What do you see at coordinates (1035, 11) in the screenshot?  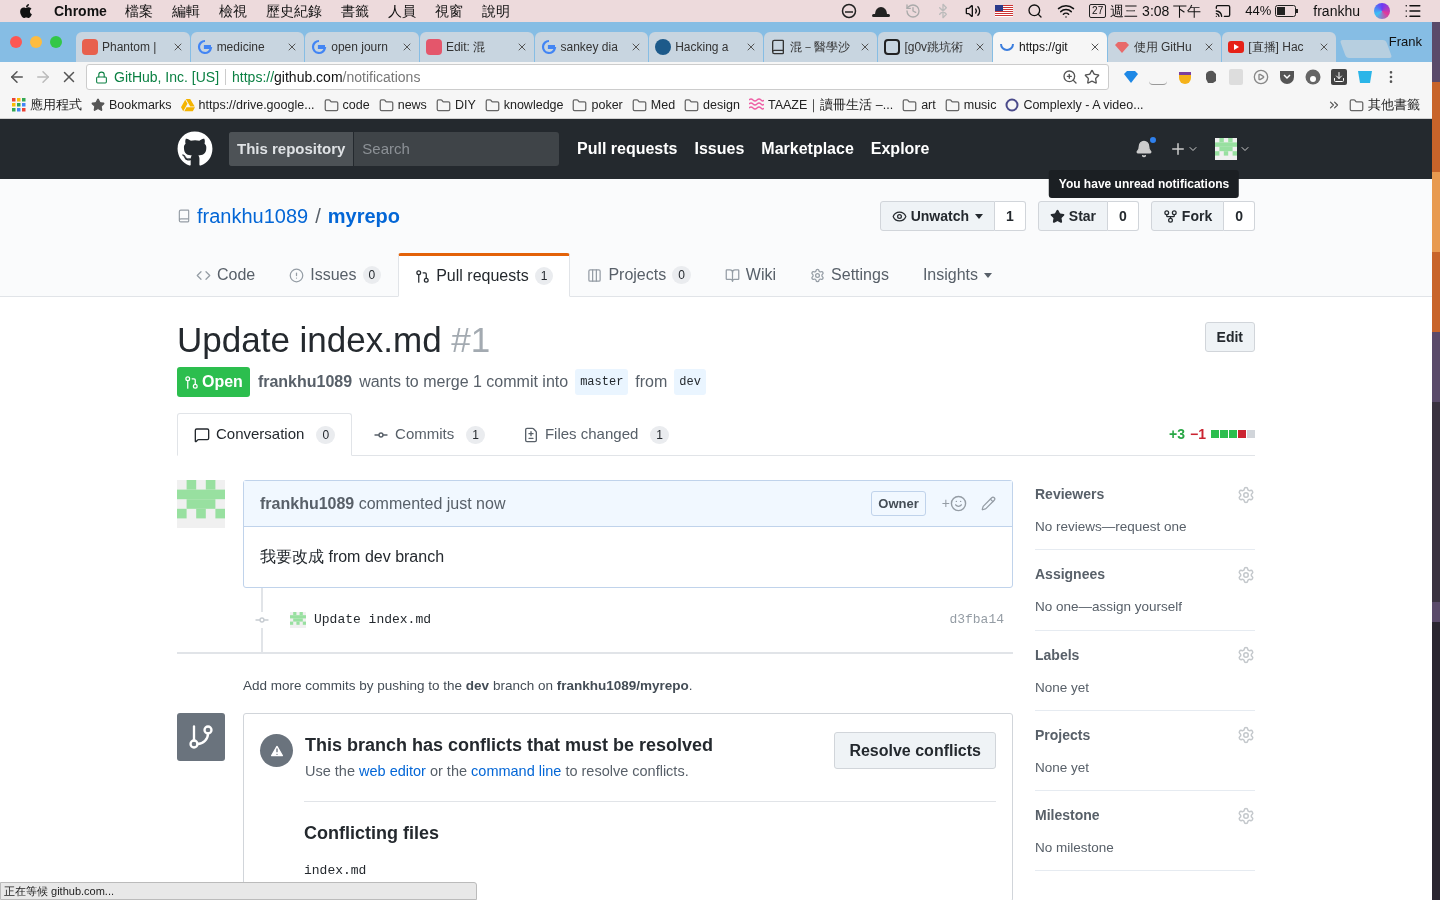 I see `search-icon` at bounding box center [1035, 11].